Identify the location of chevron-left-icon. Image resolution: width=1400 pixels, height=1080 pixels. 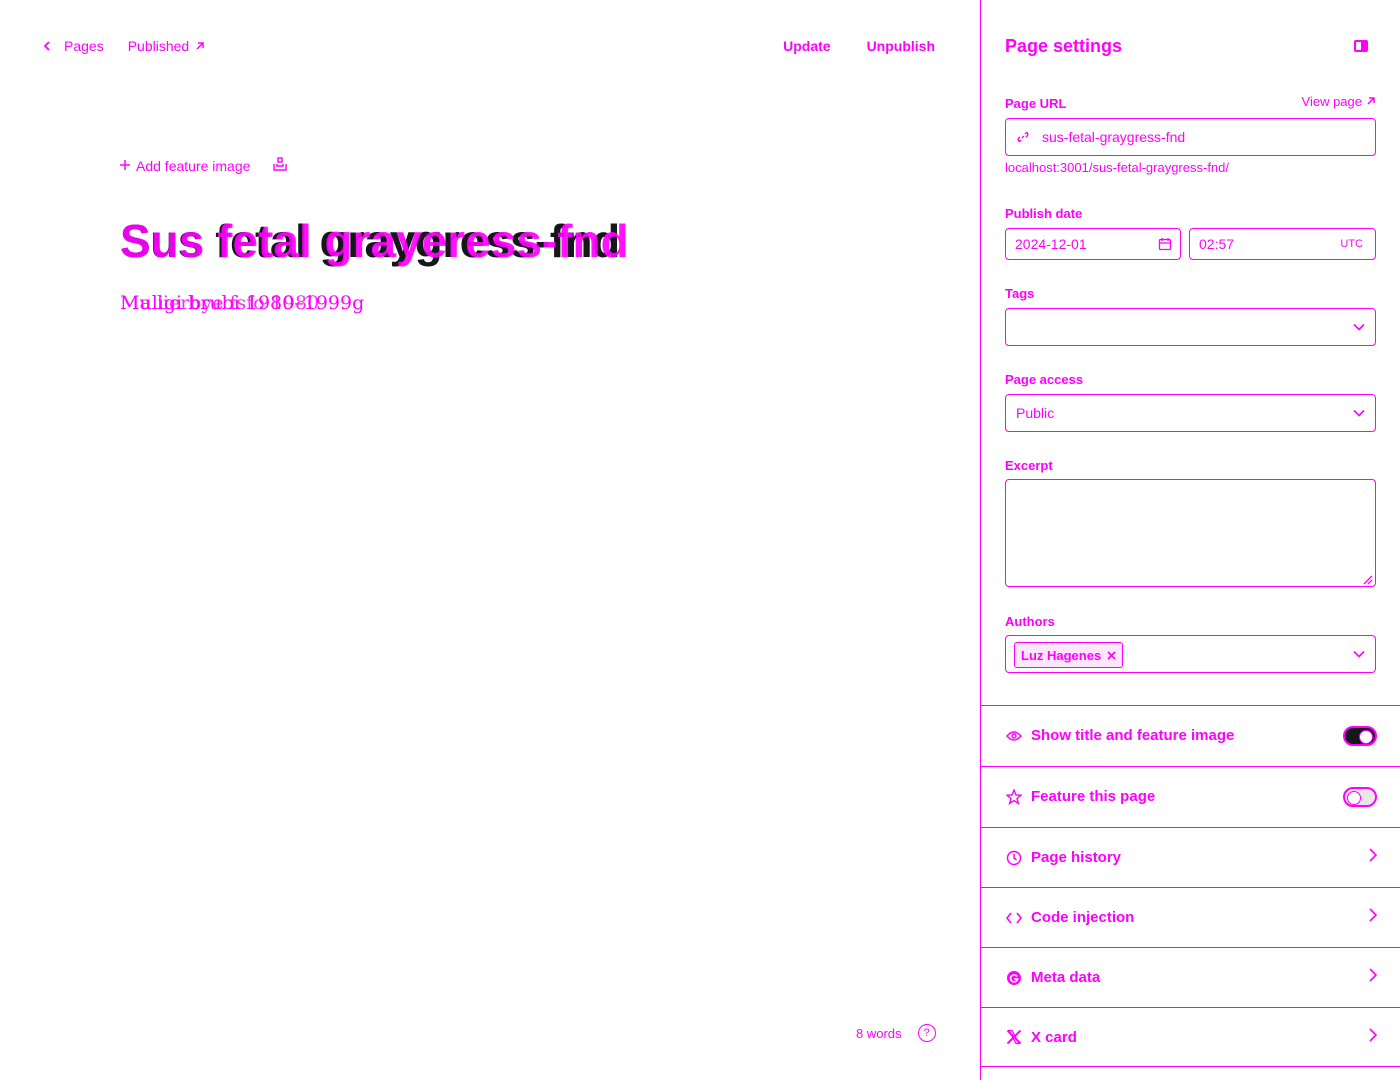
(47, 46).